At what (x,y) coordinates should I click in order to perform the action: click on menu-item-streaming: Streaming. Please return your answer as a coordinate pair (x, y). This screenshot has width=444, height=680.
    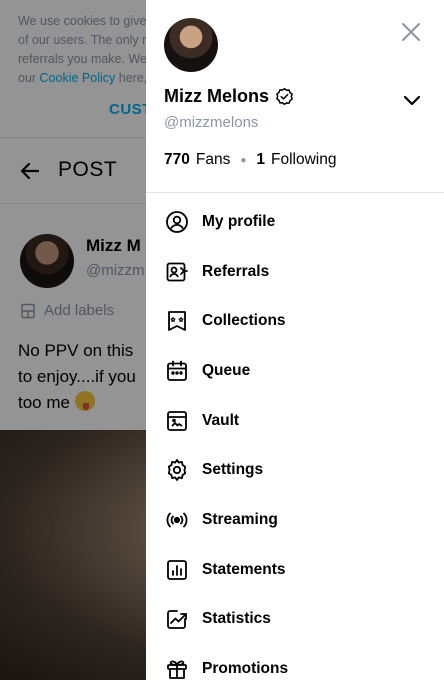
    Looking at the image, I should click on (295, 520).